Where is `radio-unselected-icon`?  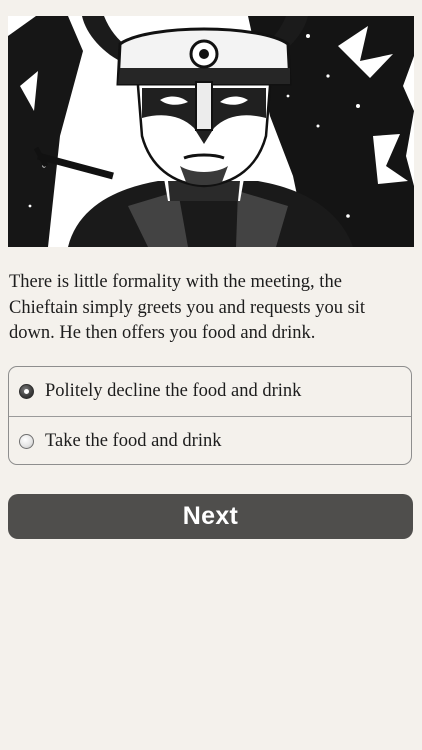
radio-unselected-icon is located at coordinates (26, 441).